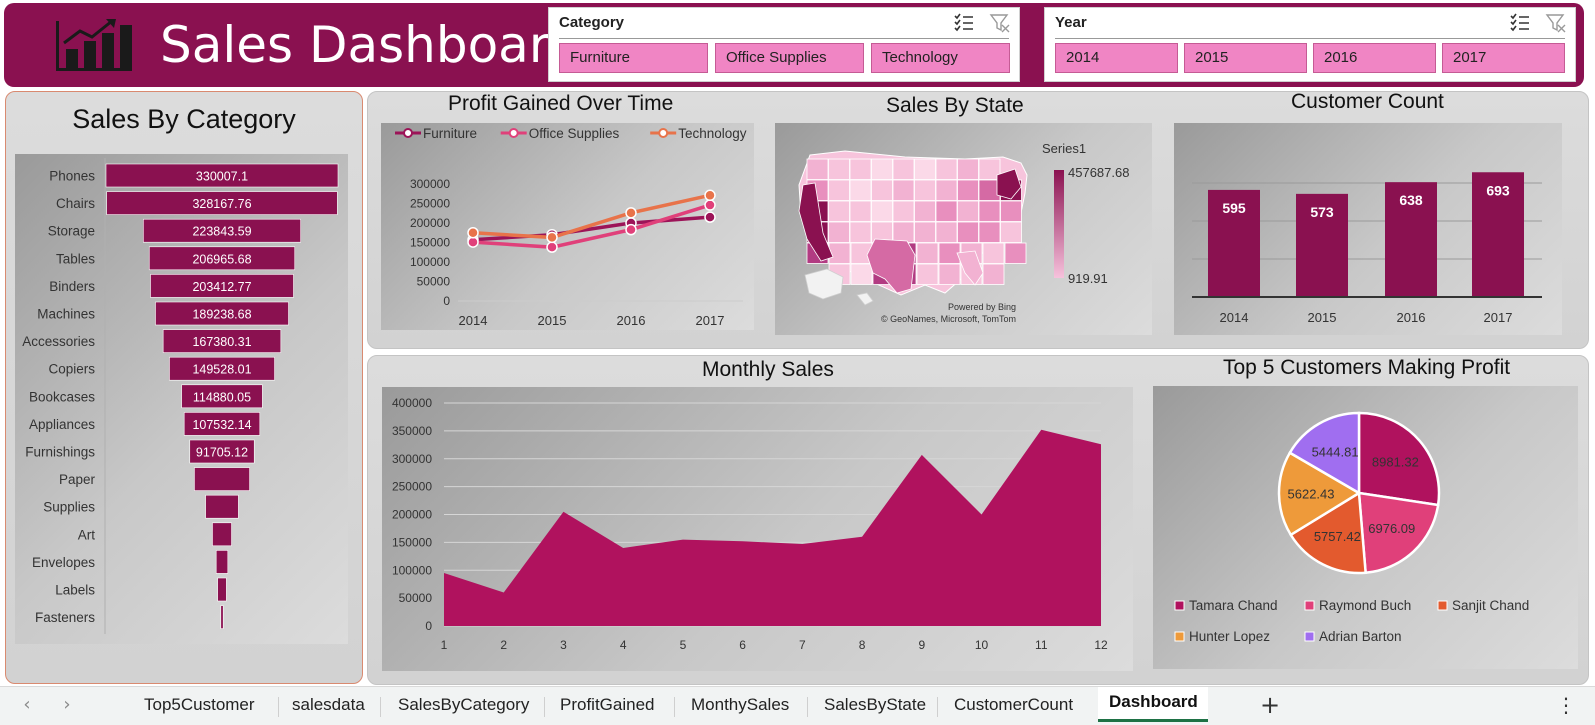  What do you see at coordinates (633, 58) in the screenshot?
I see `slicer-item-furniture: Furniture` at bounding box center [633, 58].